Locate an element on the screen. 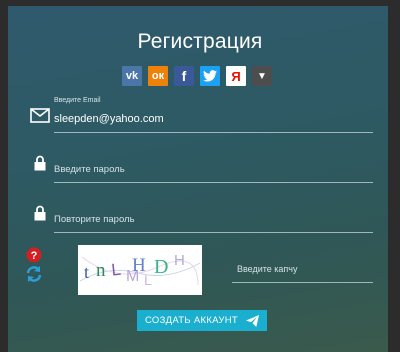 The height and width of the screenshot is (352, 400). twitter-login-button is located at coordinates (210, 76).